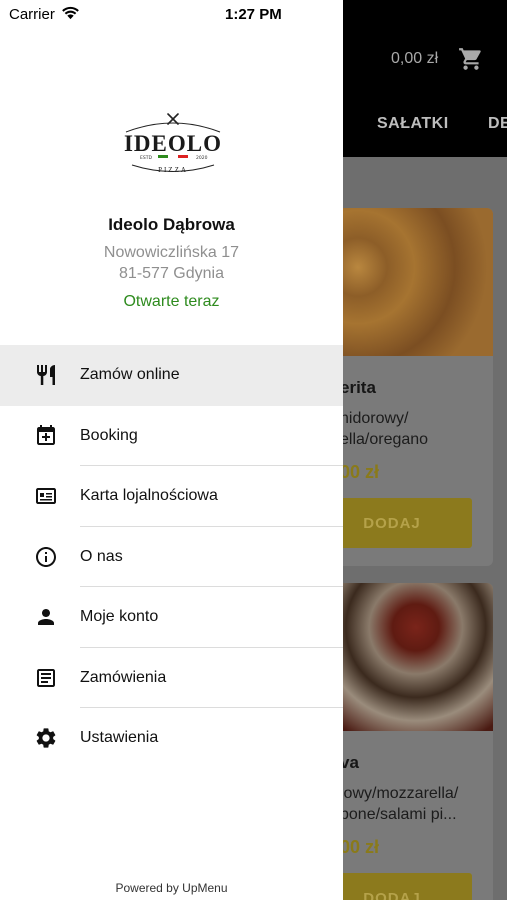  Describe the element at coordinates (171, 888) in the screenshot. I see `powered-by: Powered by UpMenu` at that location.